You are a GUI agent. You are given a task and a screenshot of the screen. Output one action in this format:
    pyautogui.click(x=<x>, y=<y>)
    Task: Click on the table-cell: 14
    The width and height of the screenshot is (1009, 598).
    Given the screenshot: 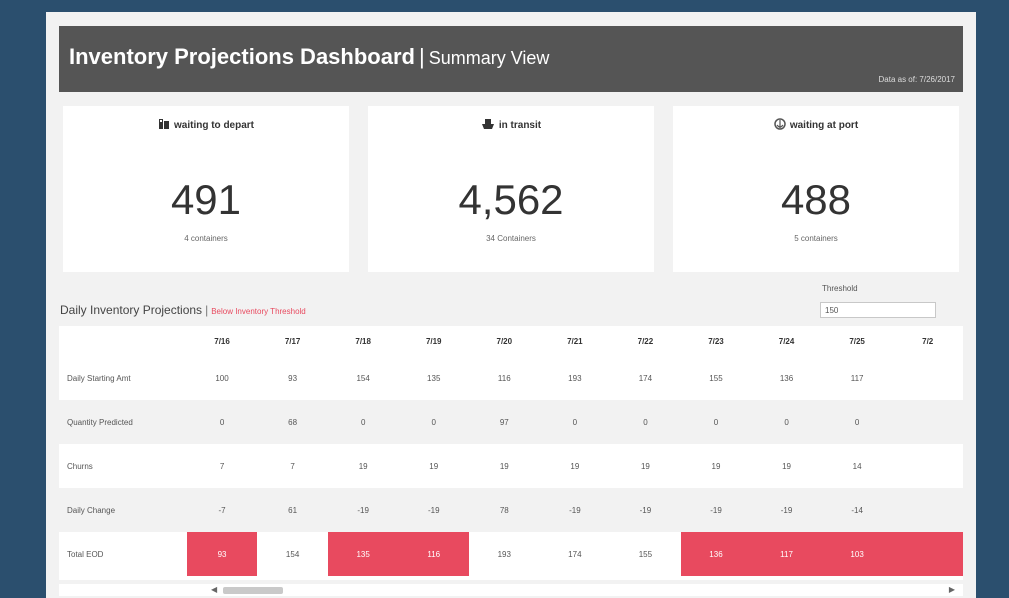 What is the action you would take?
    pyautogui.click(x=857, y=466)
    